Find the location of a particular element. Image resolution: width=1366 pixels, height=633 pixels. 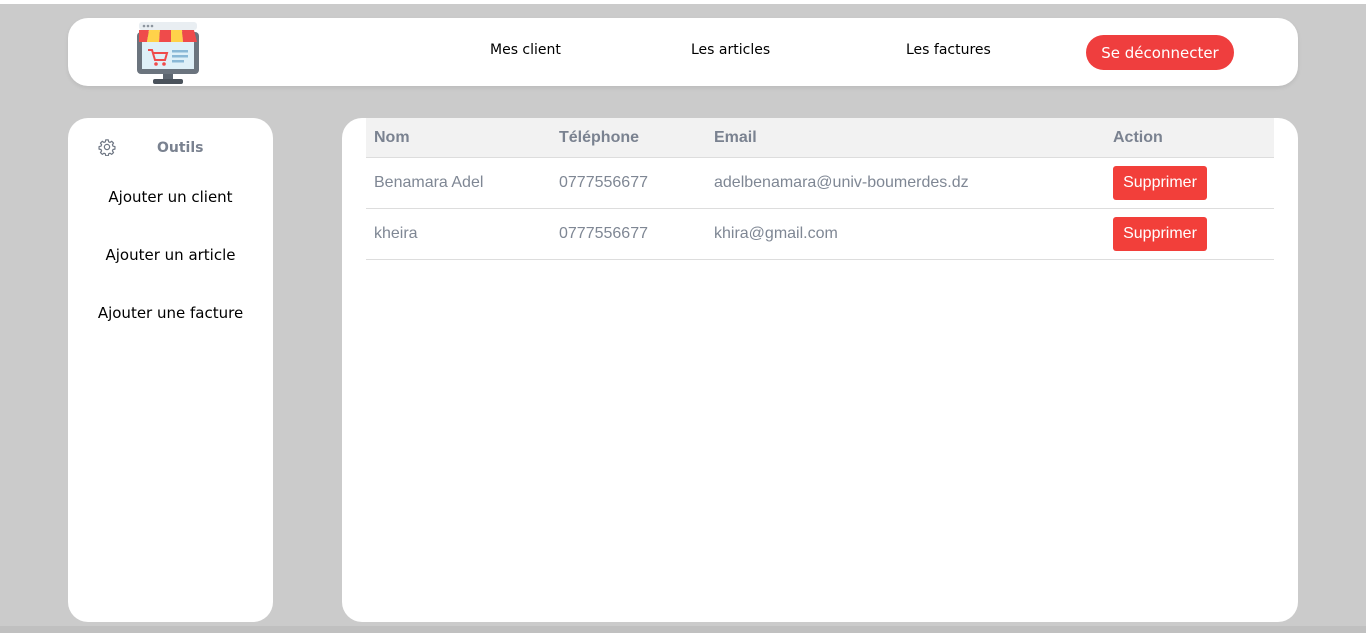

logout-button: Se déconnecter is located at coordinates (1160, 52).